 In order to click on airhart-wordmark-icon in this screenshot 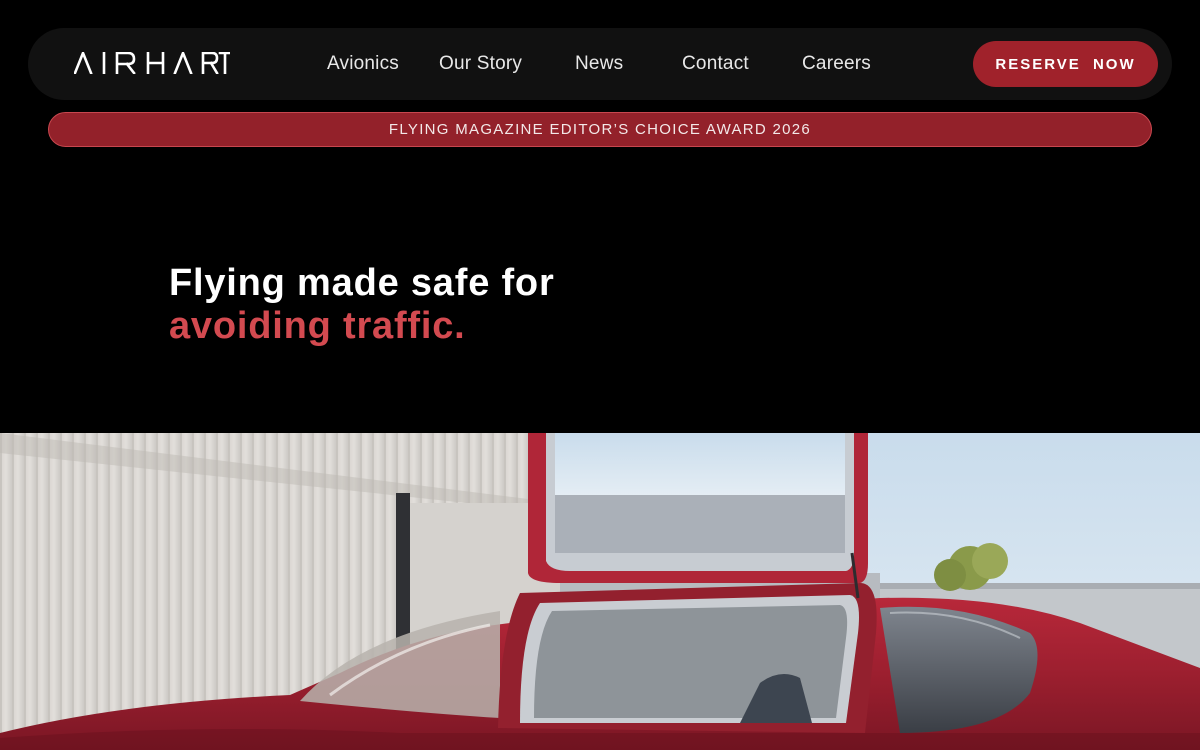, I will do `click(152, 63)`.